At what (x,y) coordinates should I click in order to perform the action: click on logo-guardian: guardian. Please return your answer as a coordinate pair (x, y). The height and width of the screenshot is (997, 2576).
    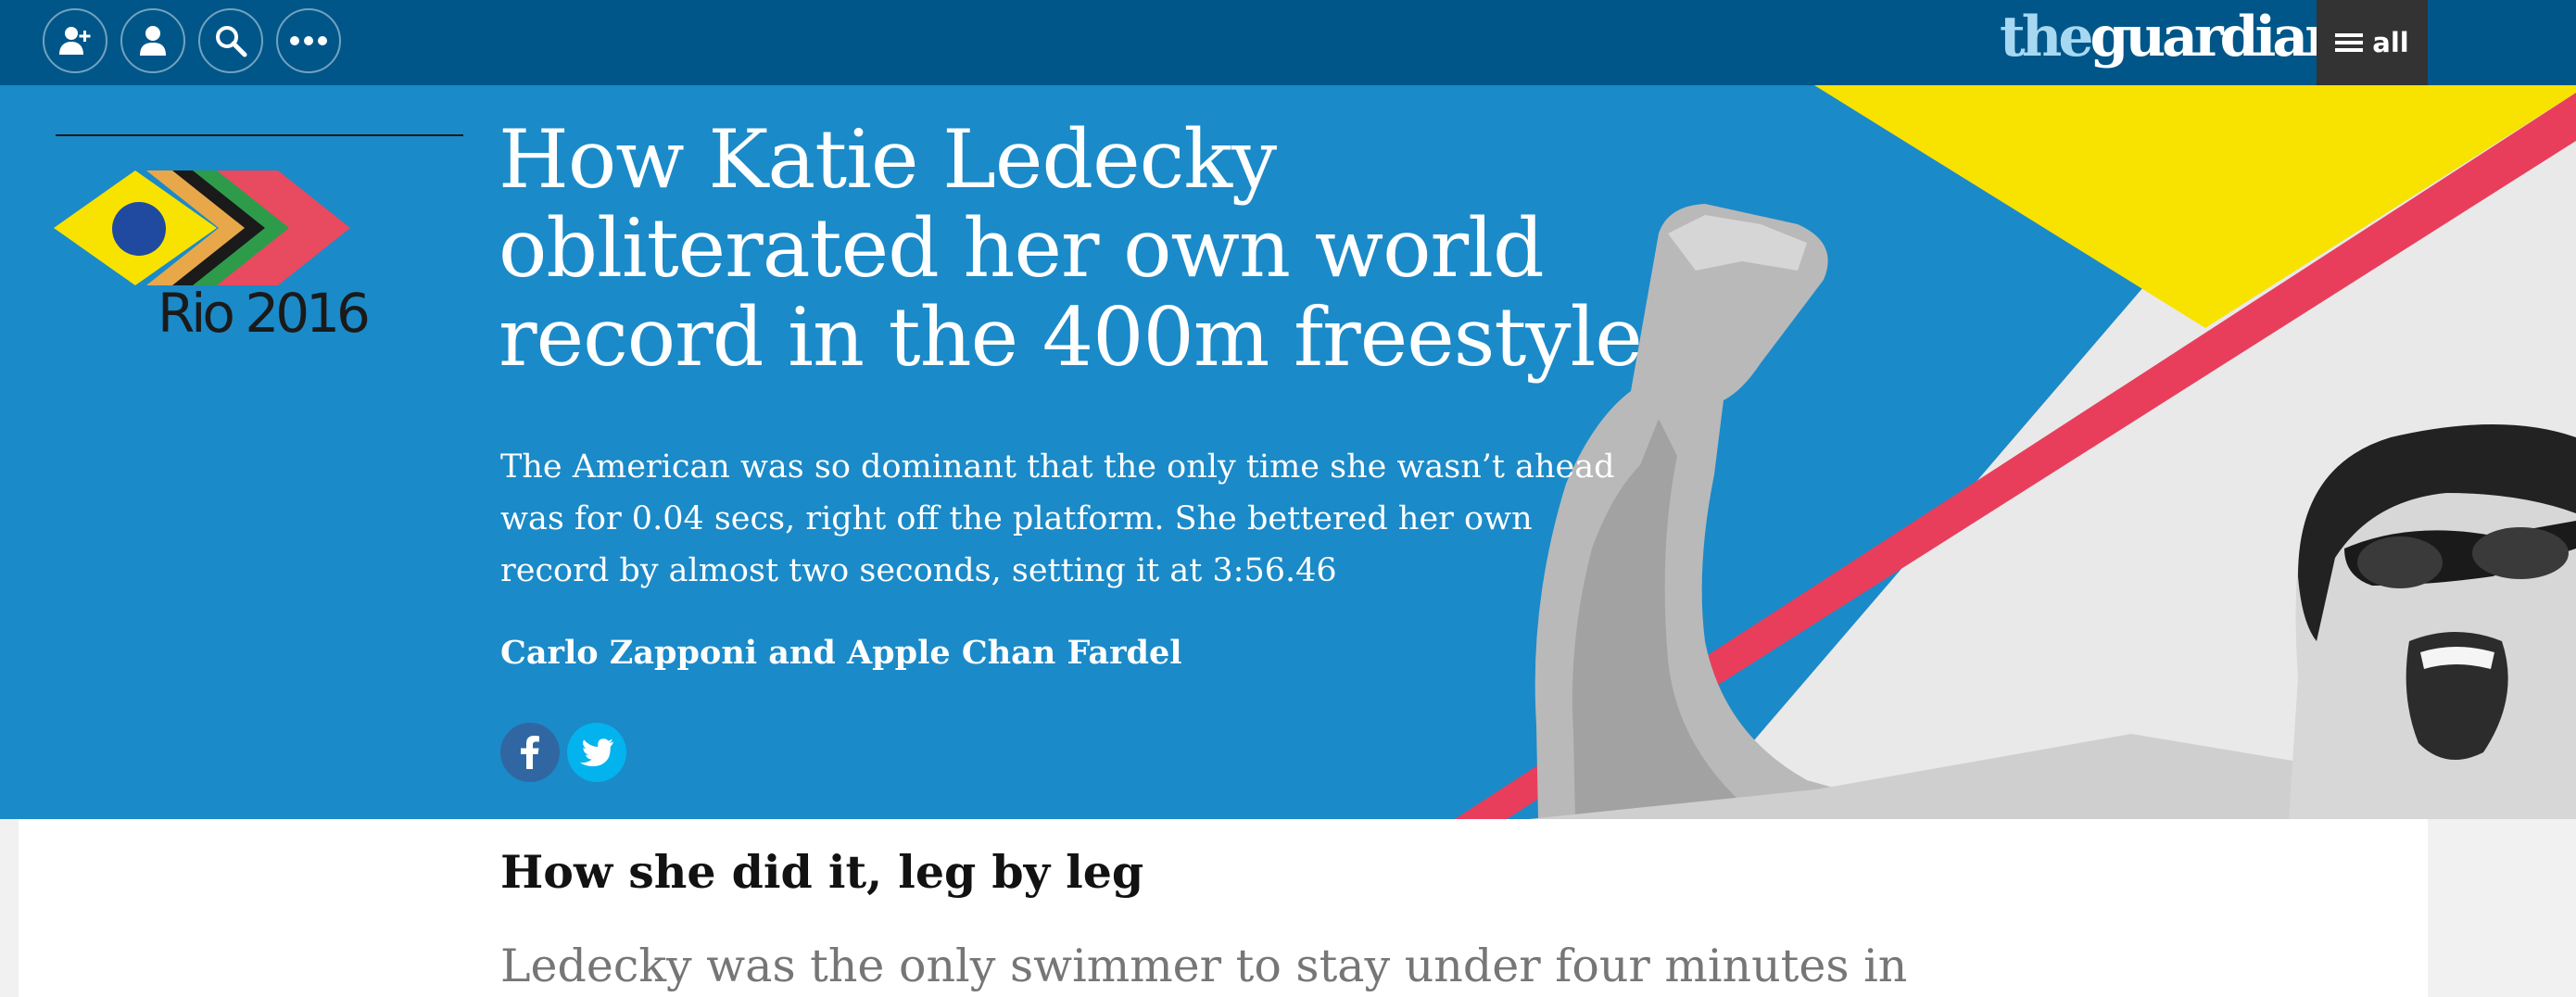
    Looking at the image, I should click on (2217, 37).